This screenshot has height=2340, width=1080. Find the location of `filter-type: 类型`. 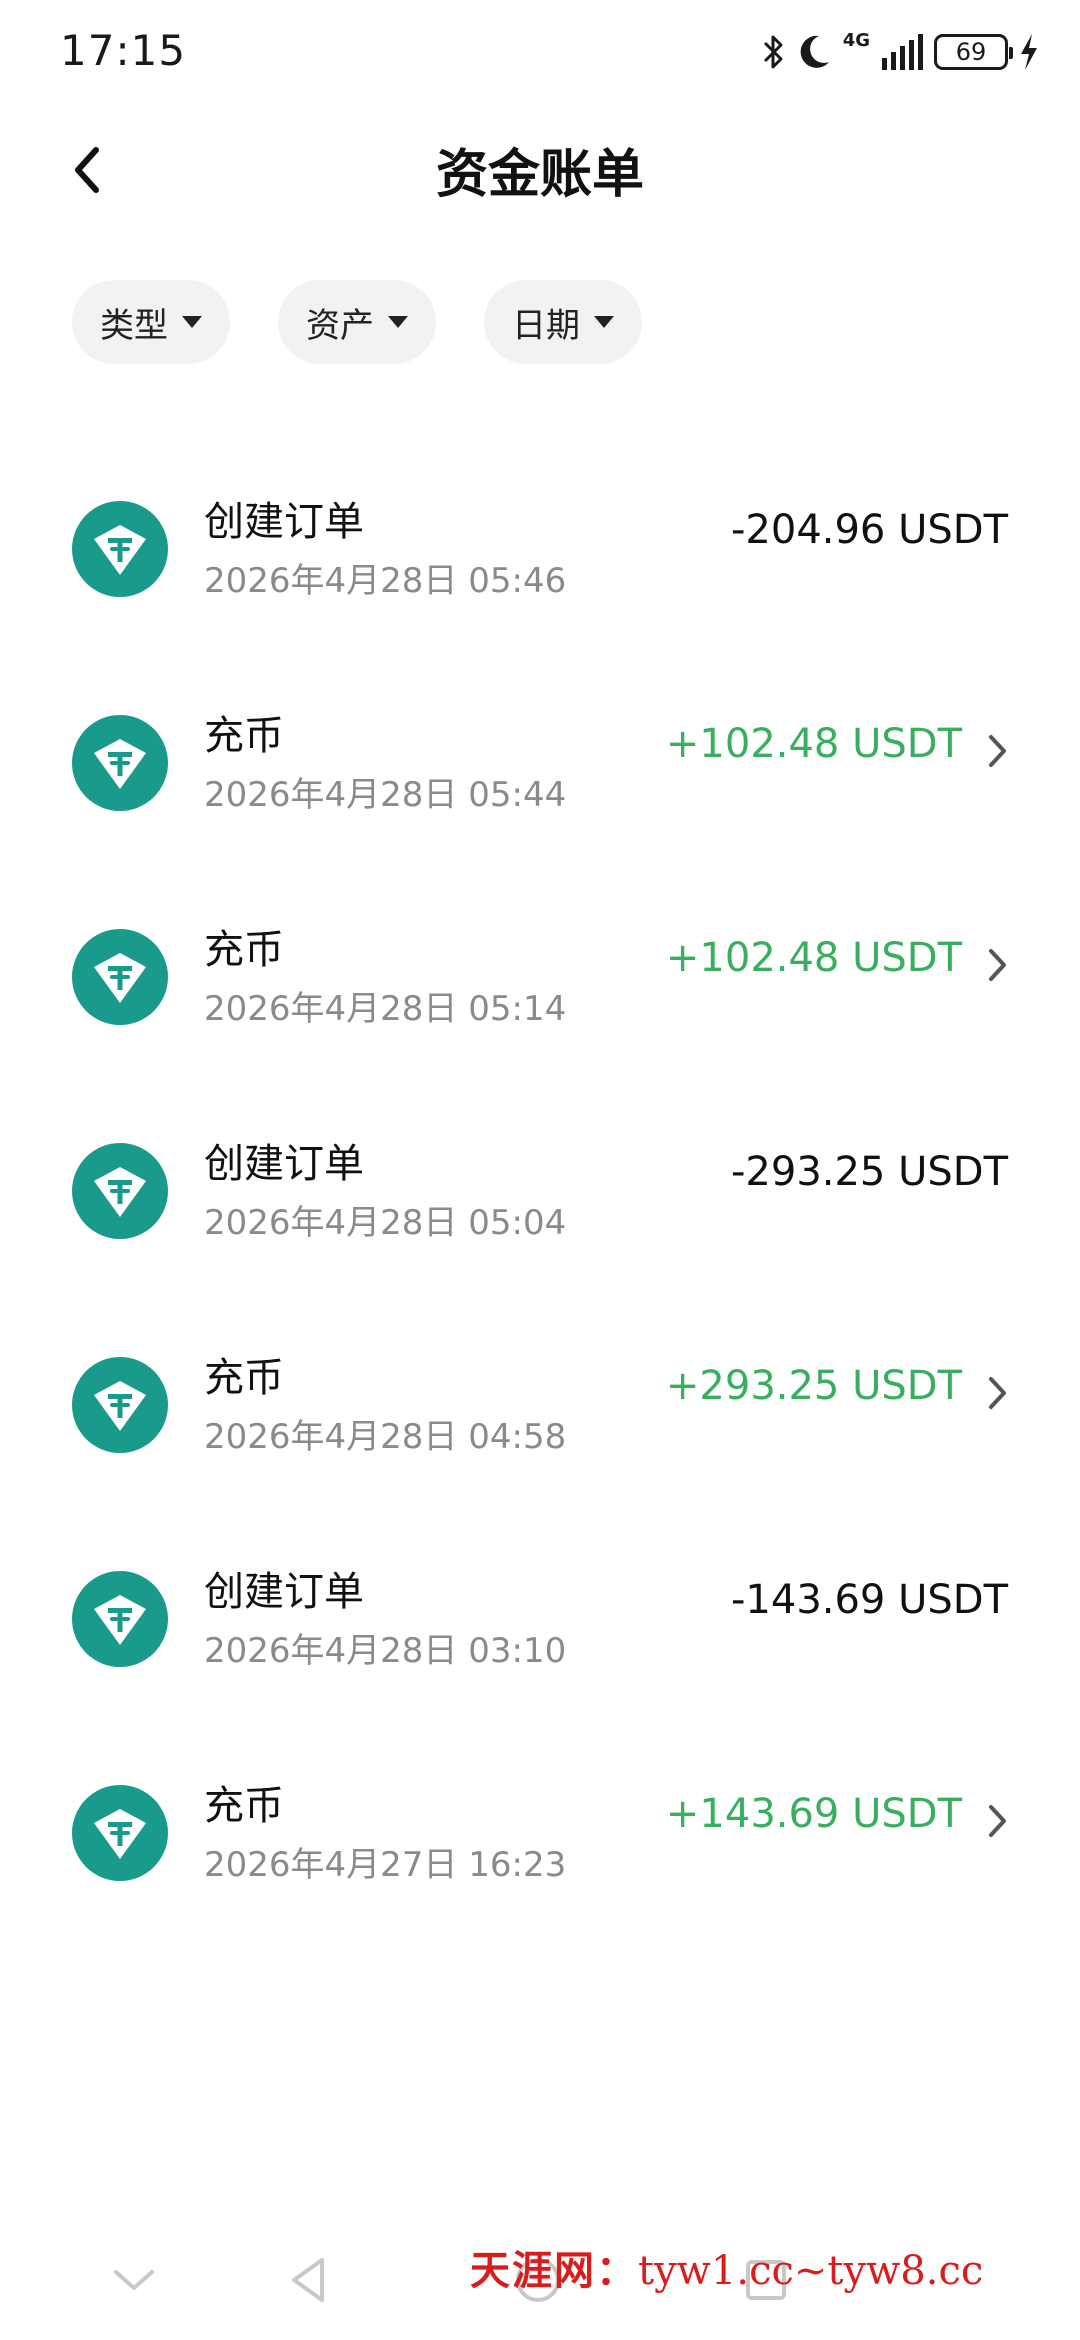

filter-type: 类型 is located at coordinates (151, 322).